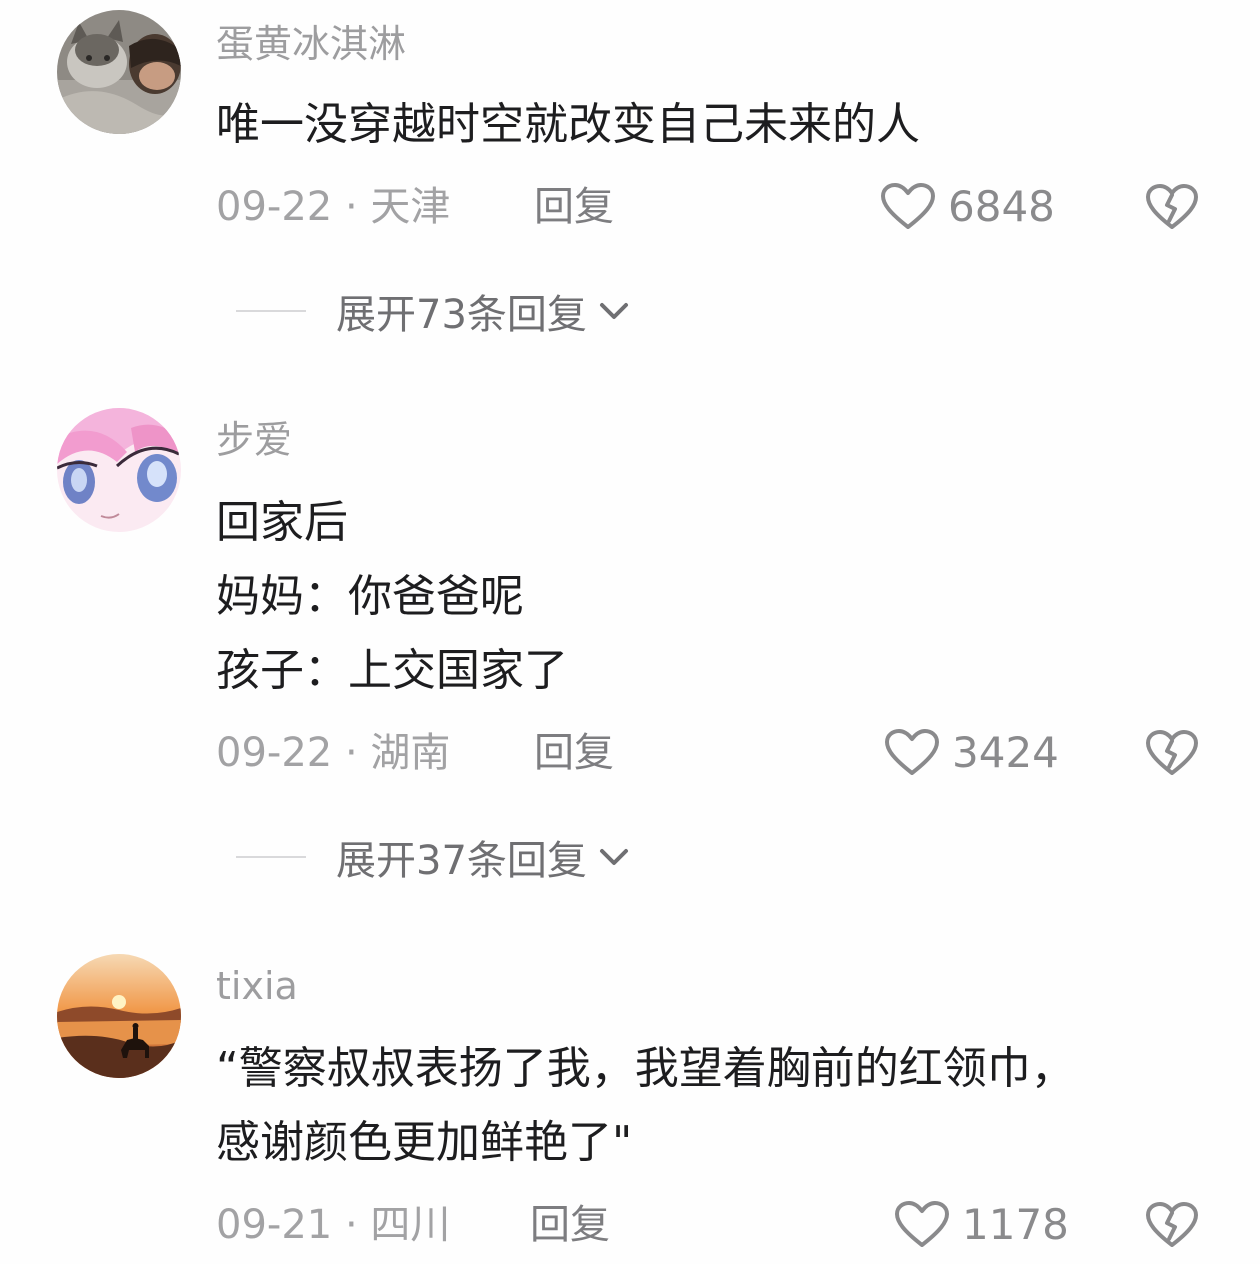  I want to click on expand-replies: 展开73条回复, so click(433, 312).